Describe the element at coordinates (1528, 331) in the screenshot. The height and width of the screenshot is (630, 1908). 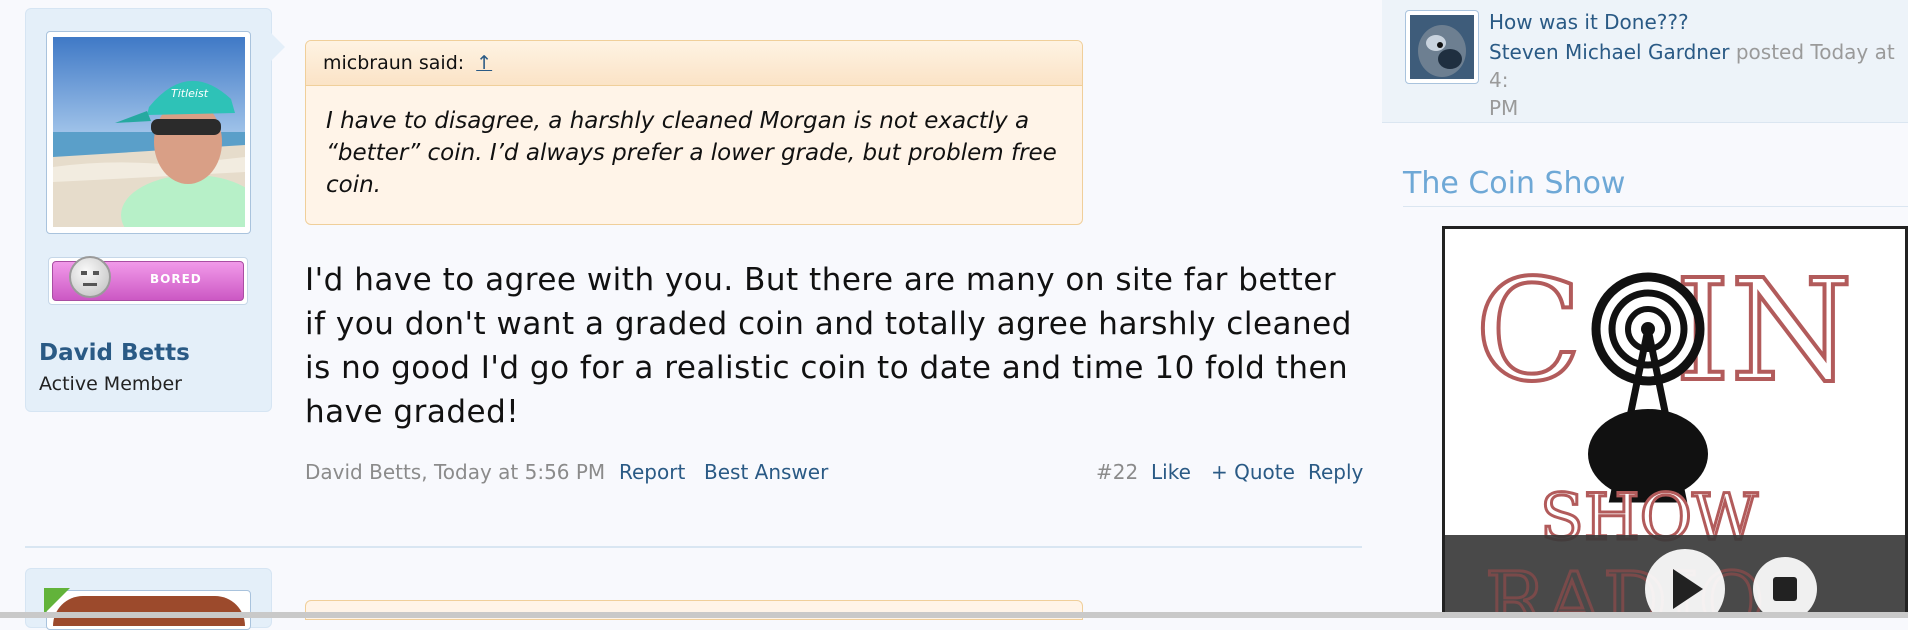
I see `svg-text: C` at that location.